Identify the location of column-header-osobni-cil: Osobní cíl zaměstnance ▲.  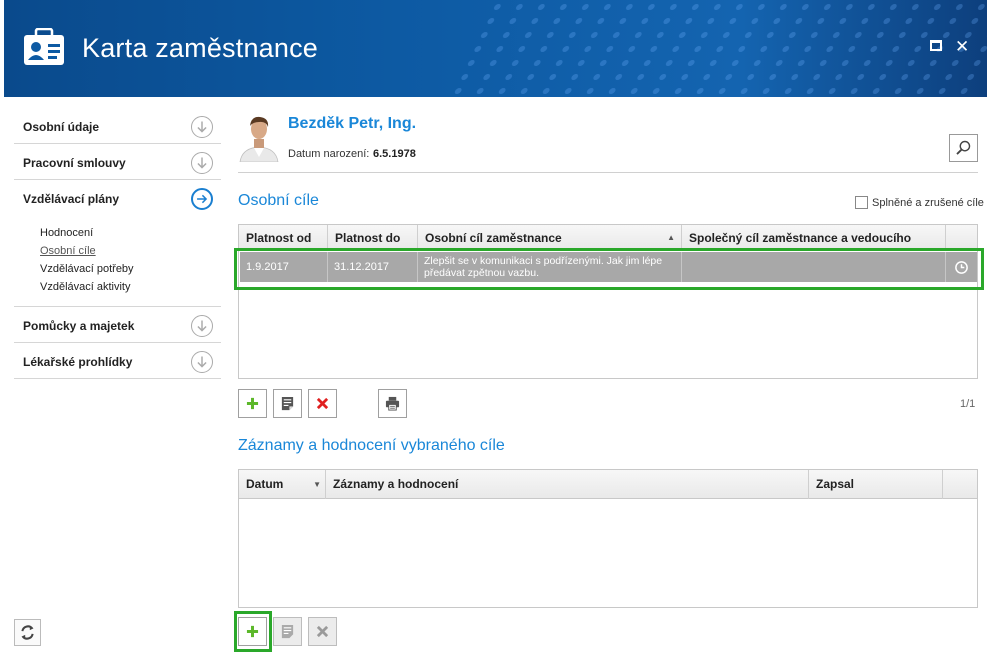
(550, 238).